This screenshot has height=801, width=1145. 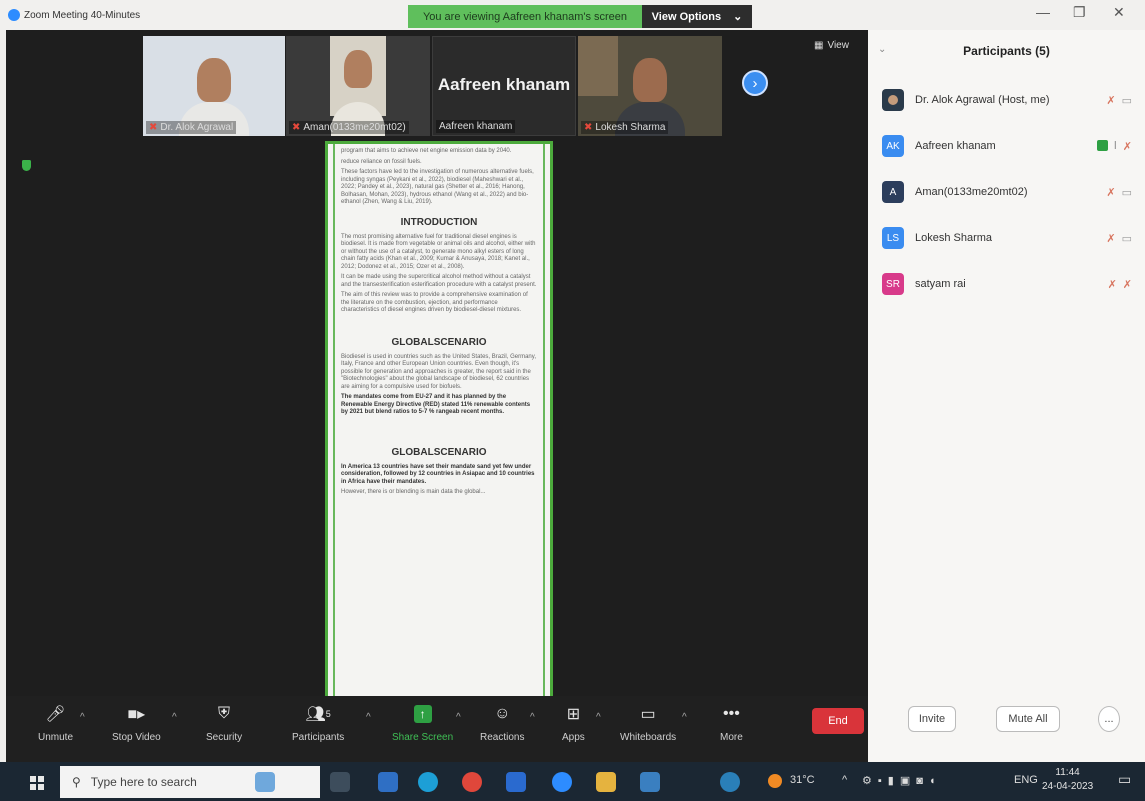 What do you see at coordinates (136, 723) in the screenshot?
I see `stop-video-button: ■▸ Stop Video` at bounding box center [136, 723].